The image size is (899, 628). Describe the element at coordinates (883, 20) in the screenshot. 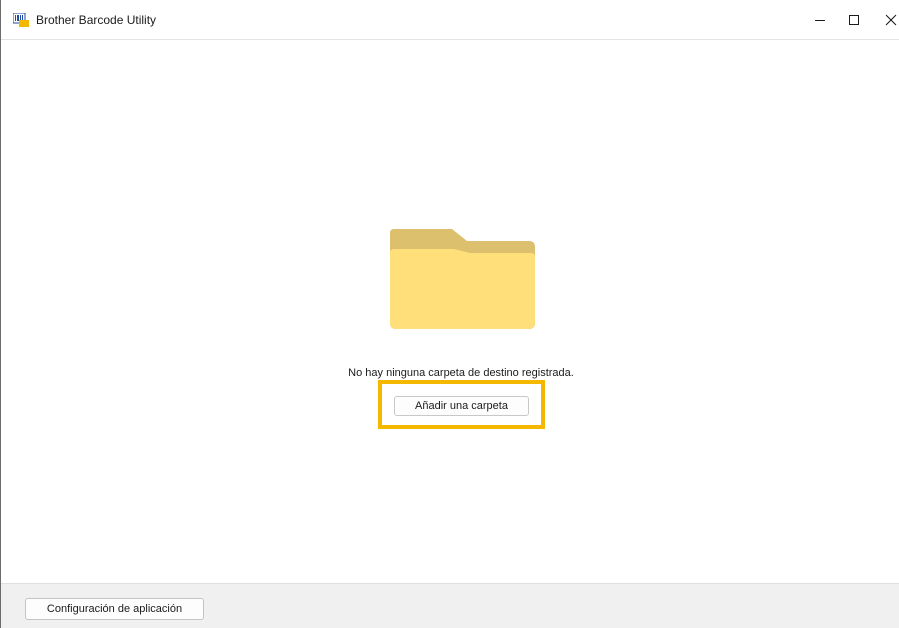

I see `close-button` at that location.